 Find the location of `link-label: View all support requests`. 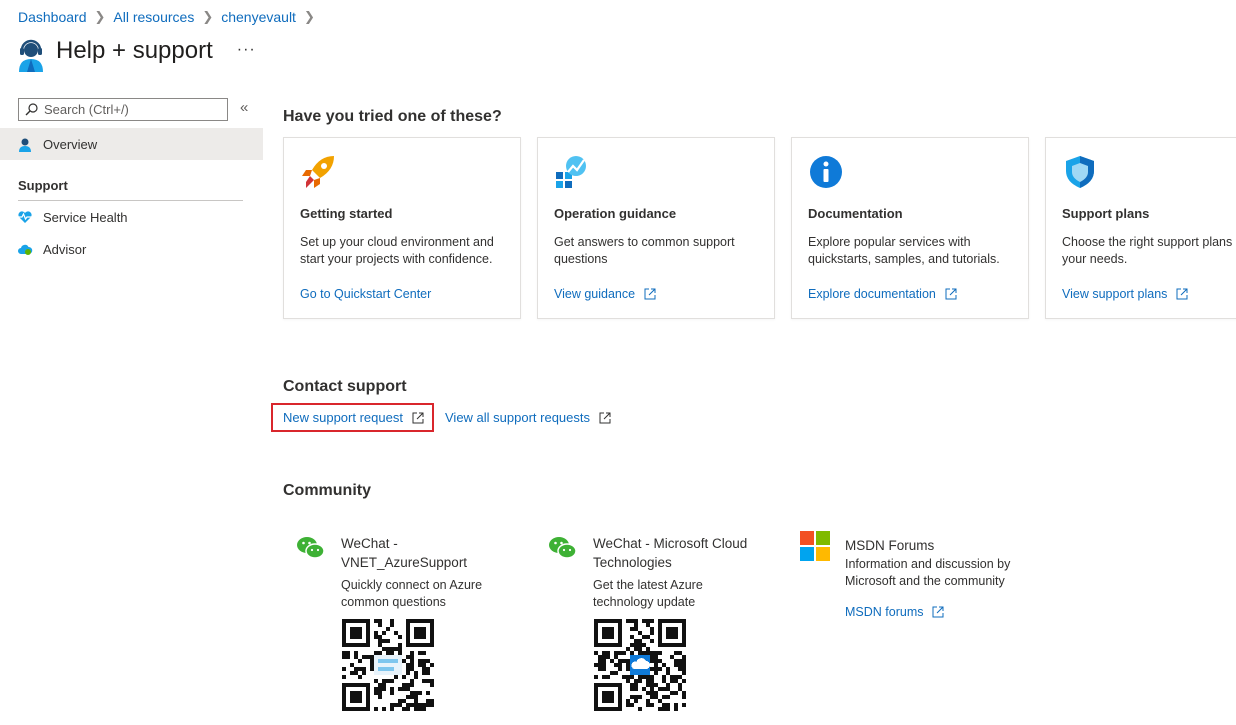

link-label: View all support requests is located at coordinates (518, 417).